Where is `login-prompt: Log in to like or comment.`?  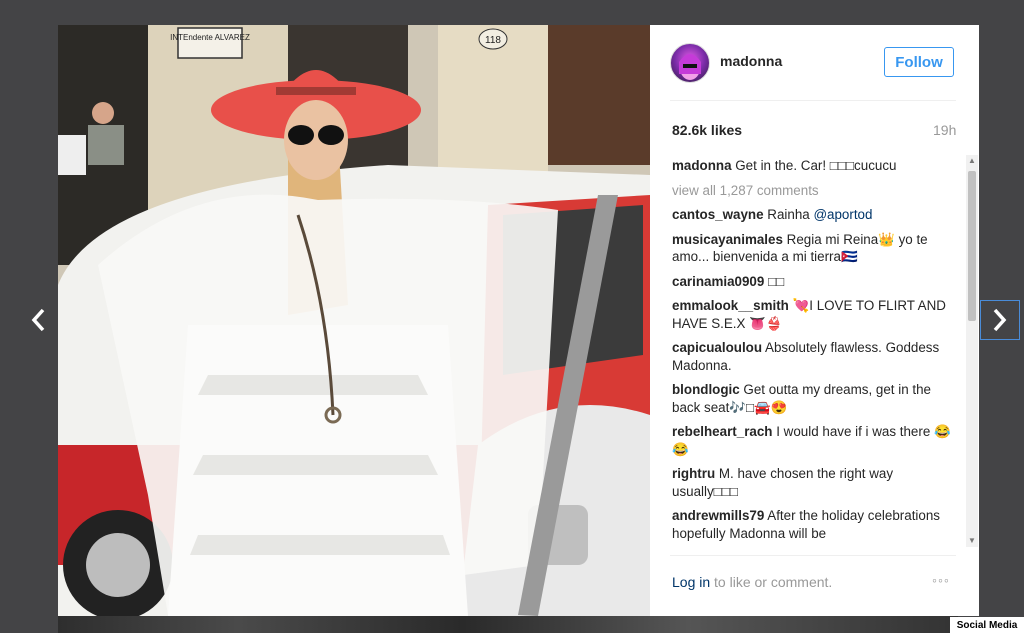
login-prompt: Log in to like or comment. is located at coordinates (752, 582).